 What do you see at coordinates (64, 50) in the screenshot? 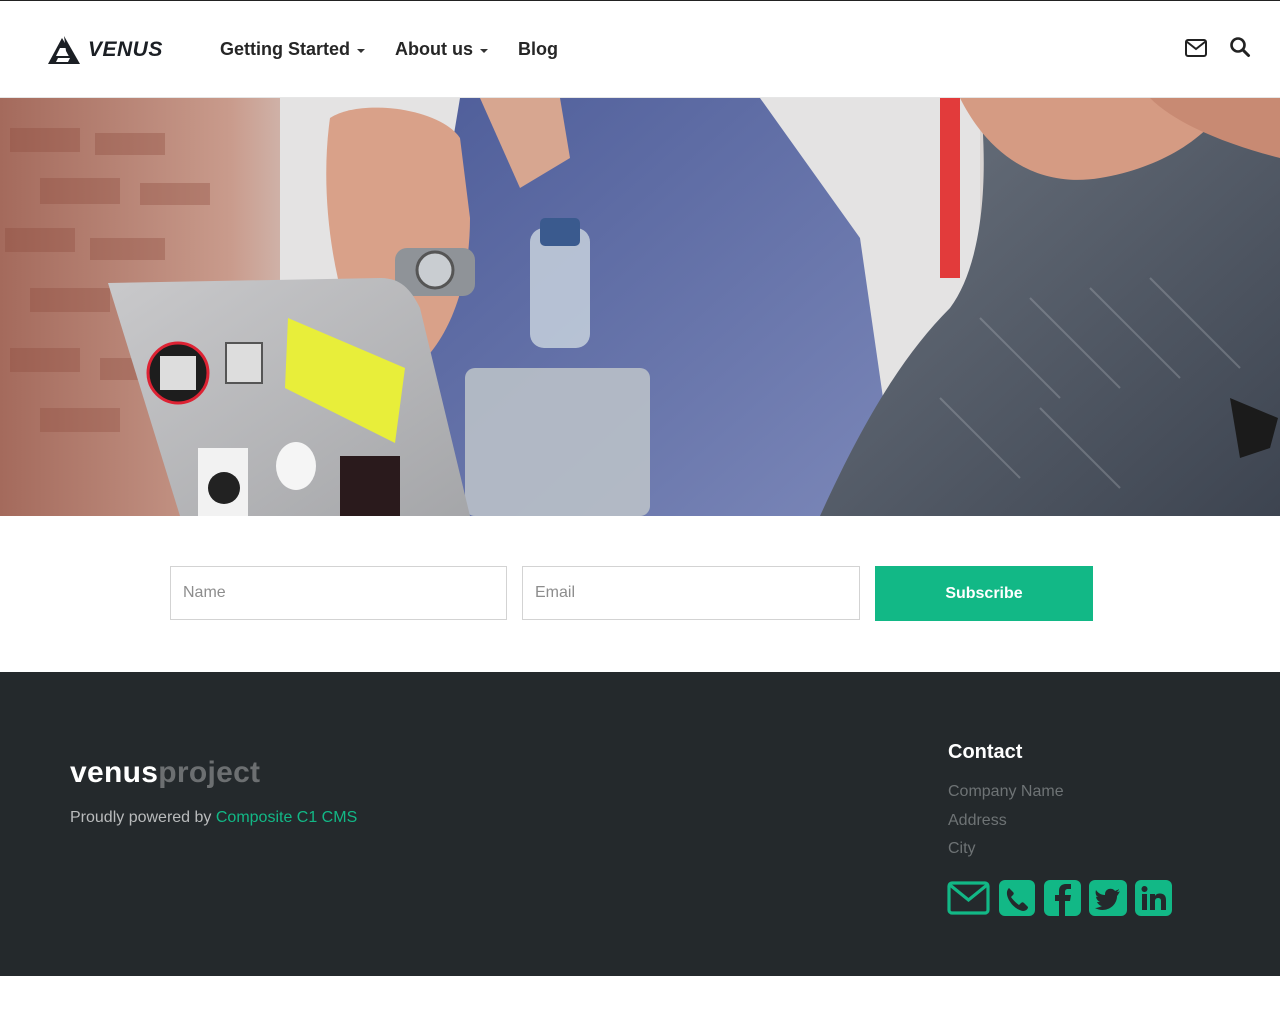
I see `venus-logo-icon` at bounding box center [64, 50].